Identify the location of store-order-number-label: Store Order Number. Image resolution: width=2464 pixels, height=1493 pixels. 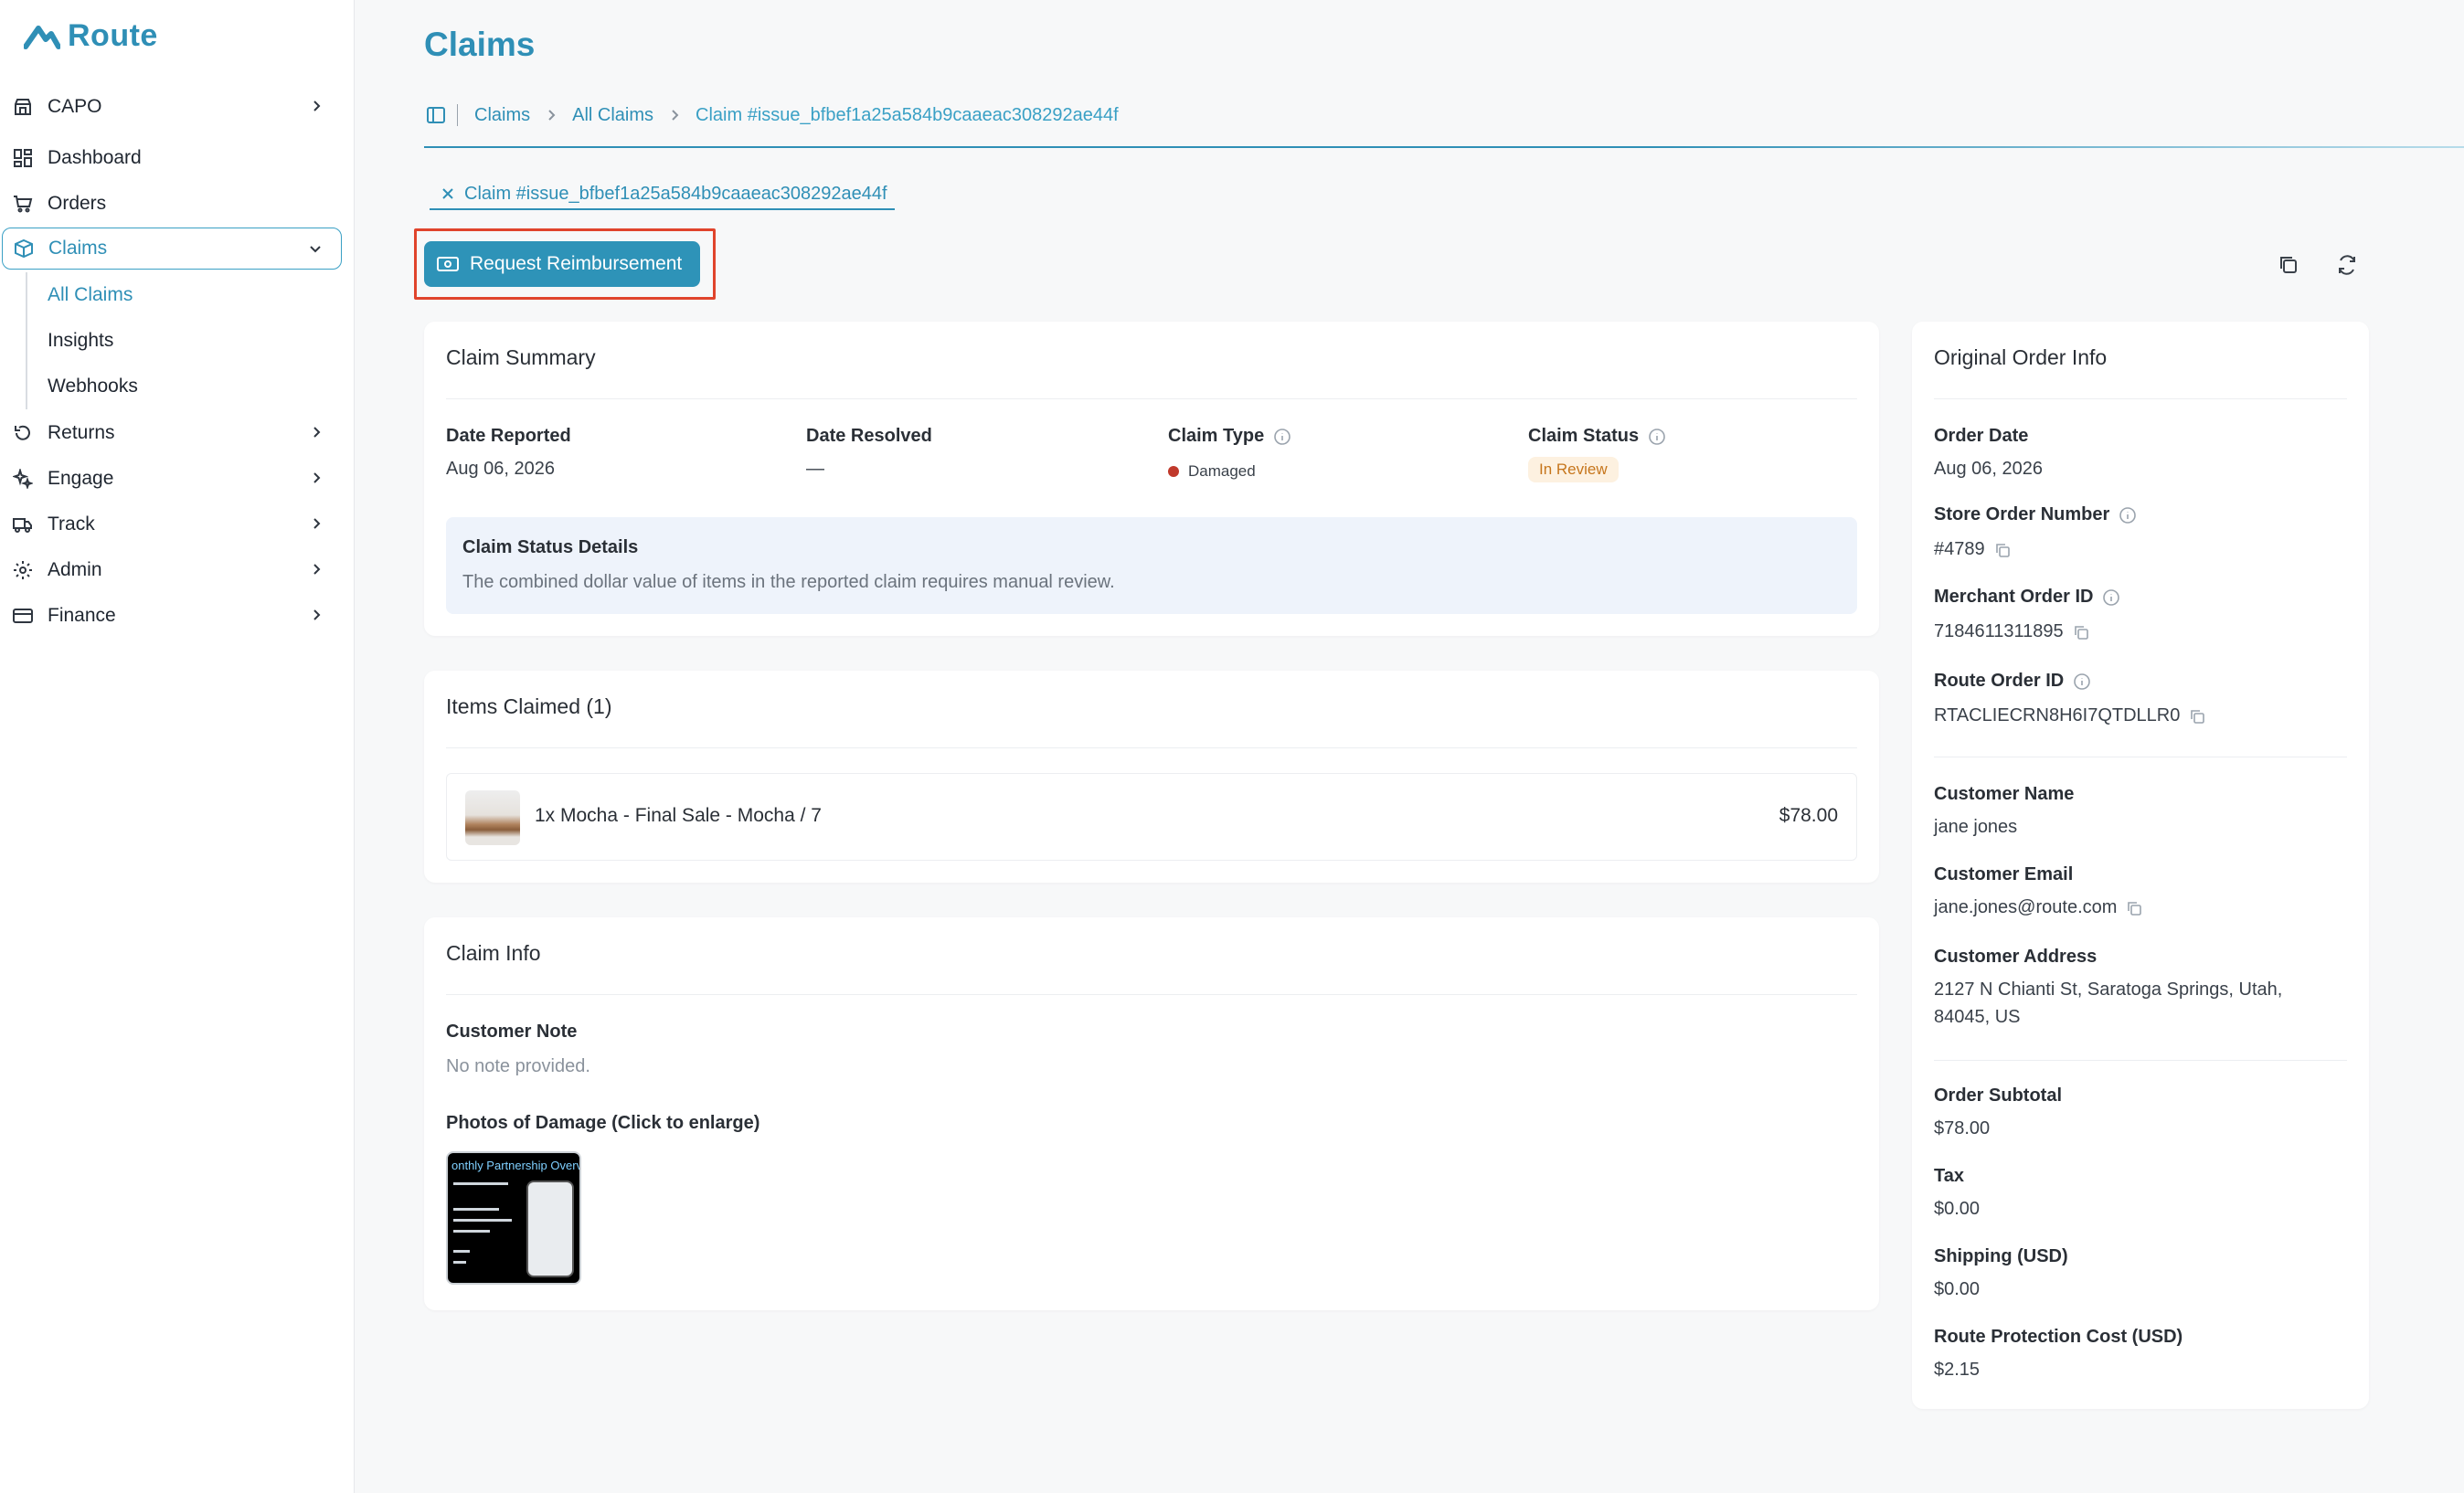
(2036, 514).